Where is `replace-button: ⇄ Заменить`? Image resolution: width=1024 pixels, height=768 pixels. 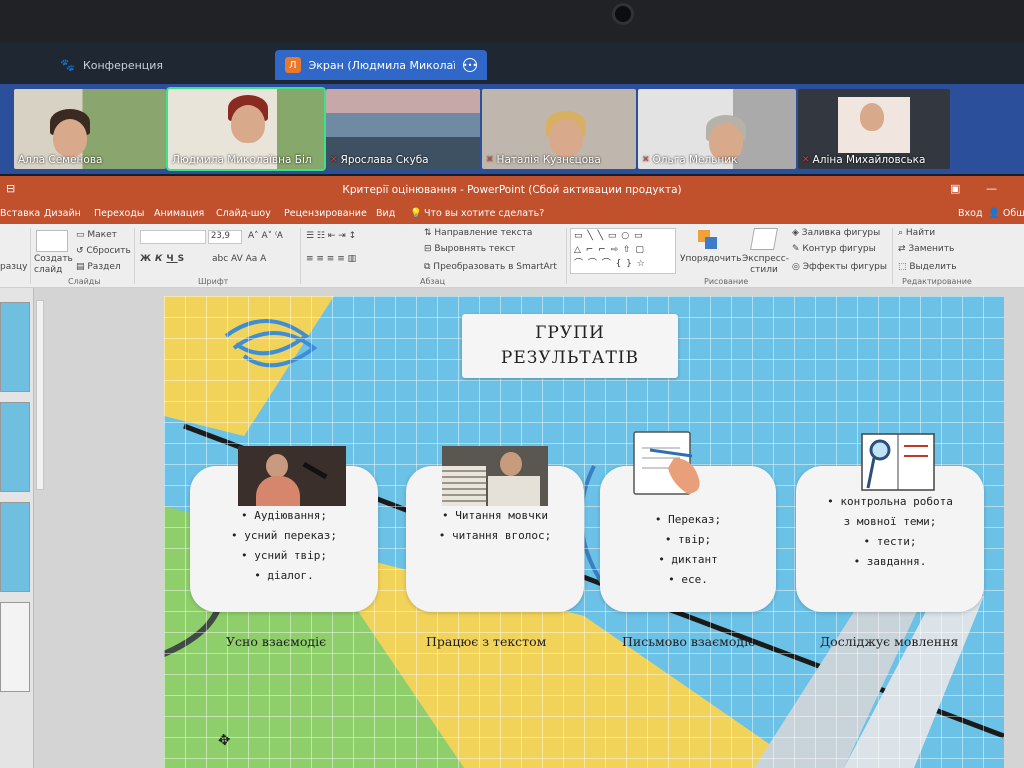 replace-button: ⇄ Заменить is located at coordinates (926, 249).